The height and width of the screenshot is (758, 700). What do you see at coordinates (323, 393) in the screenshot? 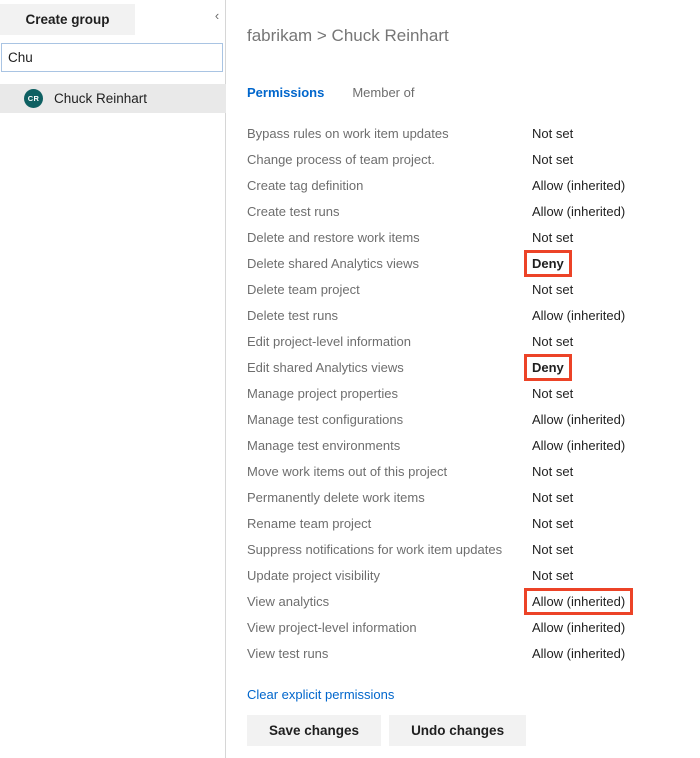
I see `permission-label: Manage project properties` at bounding box center [323, 393].